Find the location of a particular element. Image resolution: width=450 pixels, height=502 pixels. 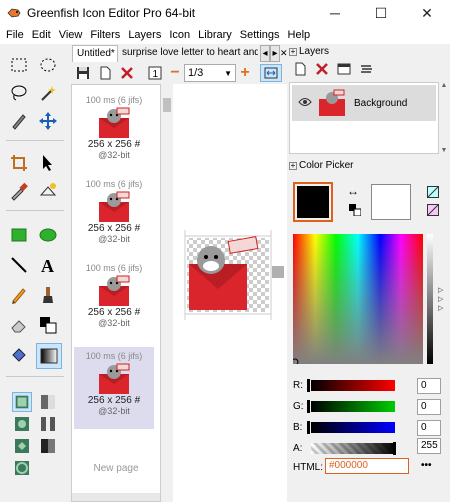

magic-wand-icon is located at coordinates (48, 93).